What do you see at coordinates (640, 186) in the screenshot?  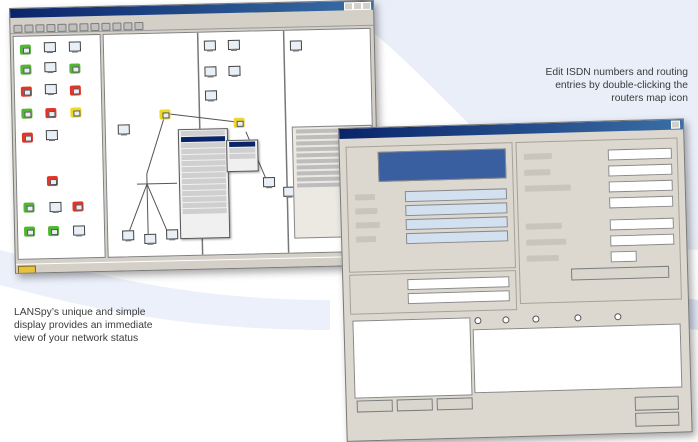 I see `subnet-mask-field` at bounding box center [640, 186].